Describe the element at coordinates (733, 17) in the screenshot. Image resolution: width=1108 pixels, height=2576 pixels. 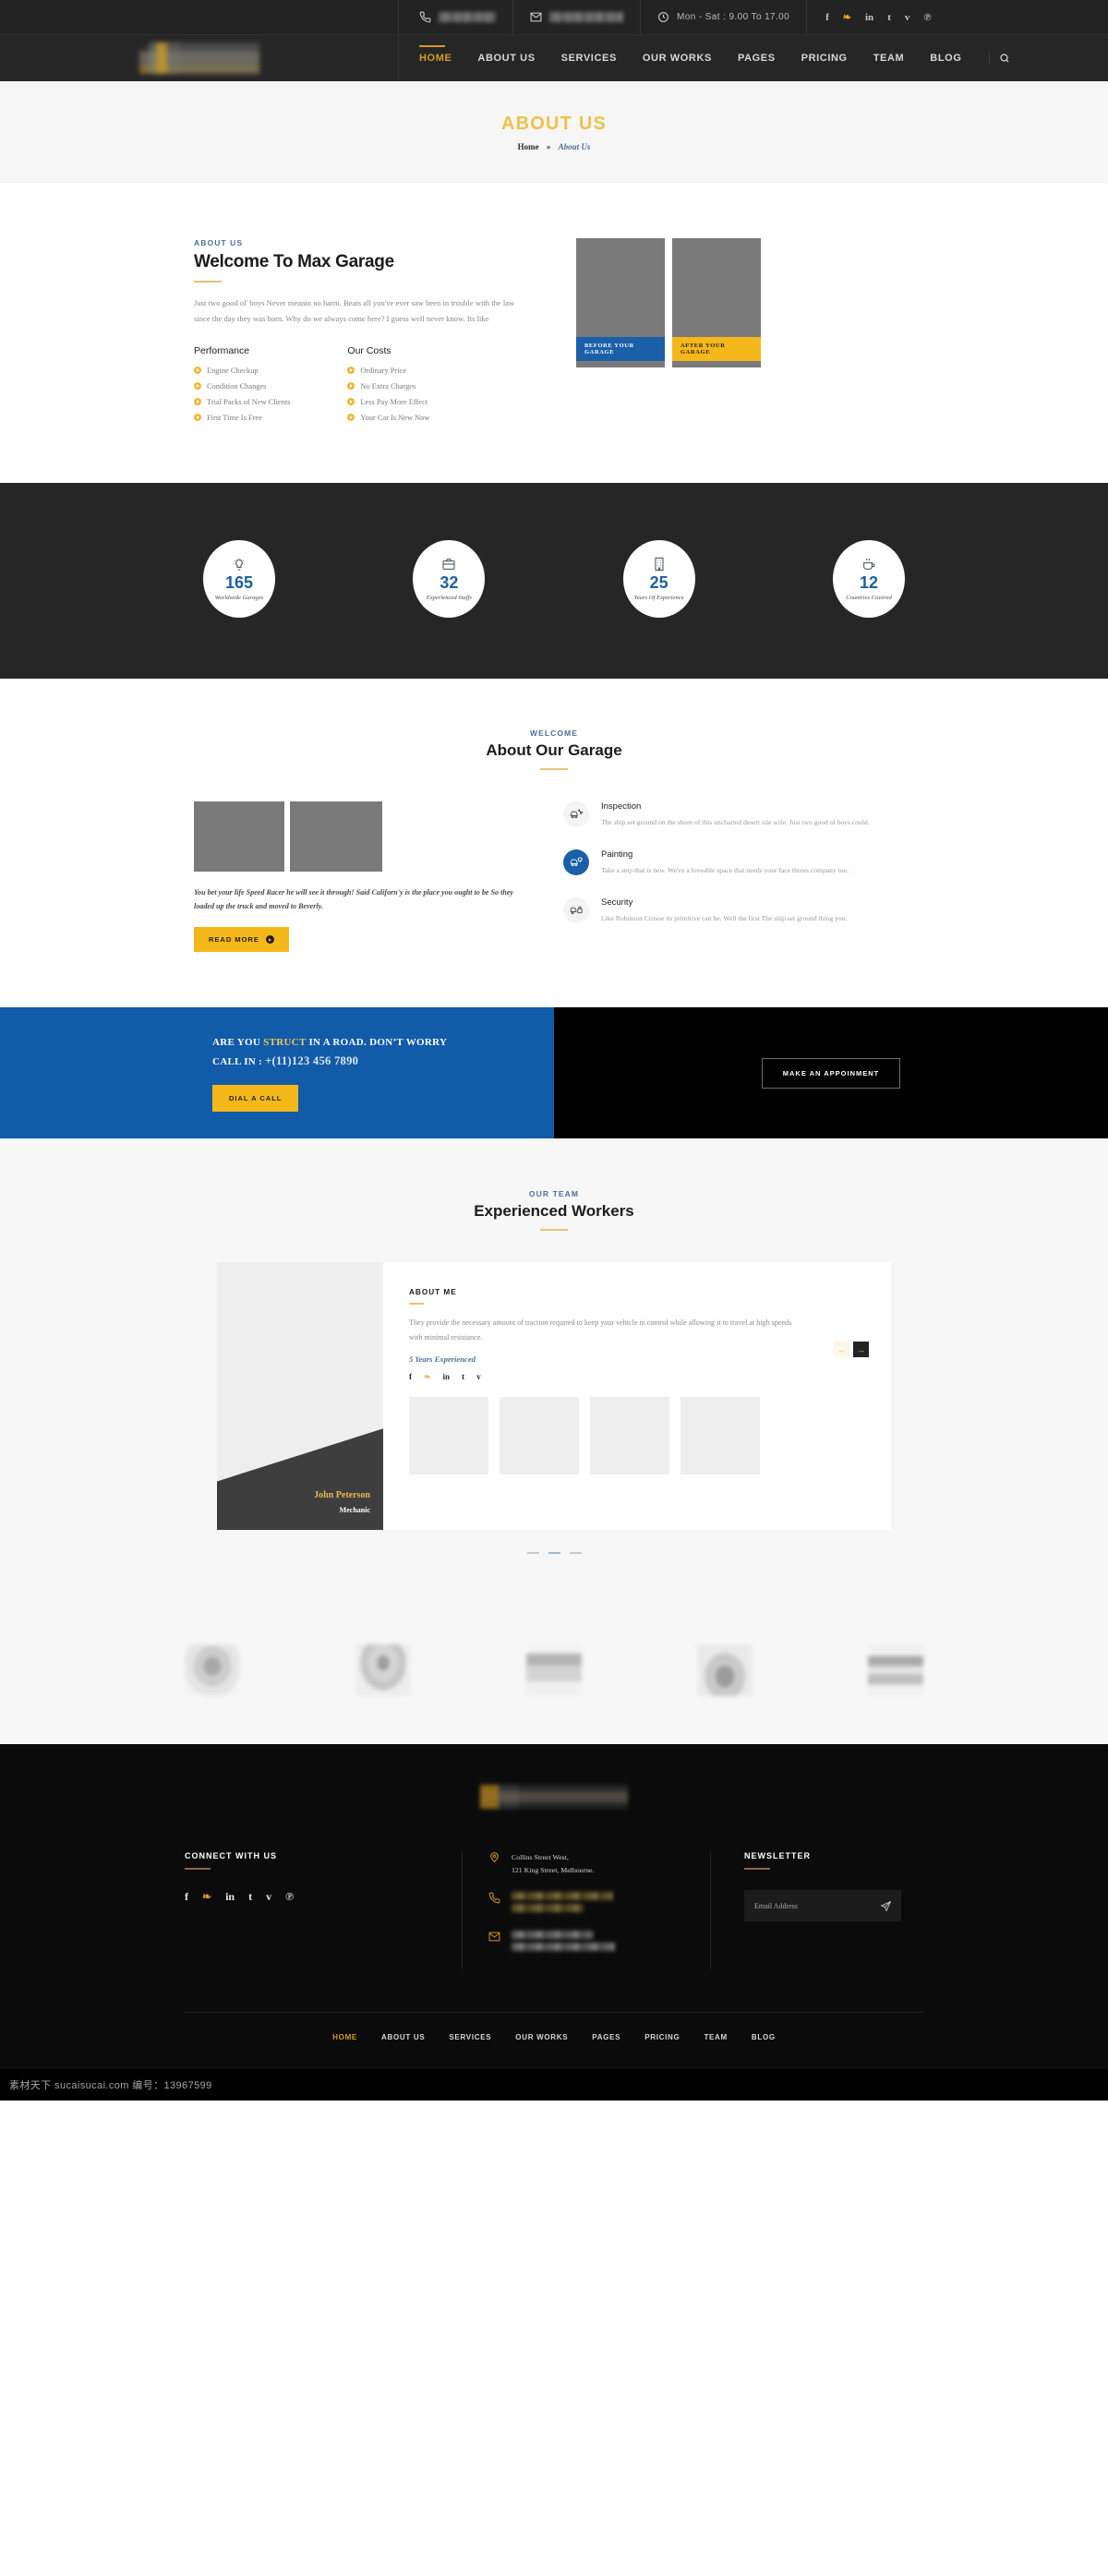
I see `topbar-hours-text: Mon - Sat : 9.00 To 17.00` at that location.